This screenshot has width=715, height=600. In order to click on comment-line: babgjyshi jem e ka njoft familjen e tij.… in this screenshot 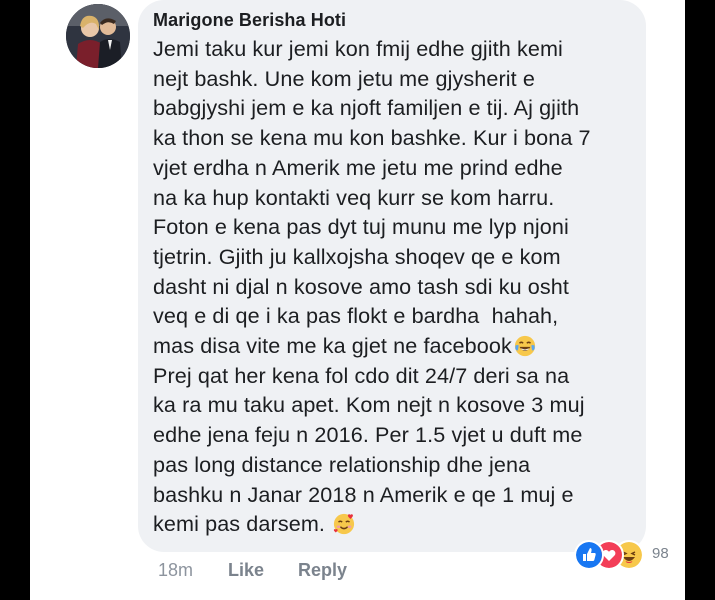, I will do `click(366, 108)`.